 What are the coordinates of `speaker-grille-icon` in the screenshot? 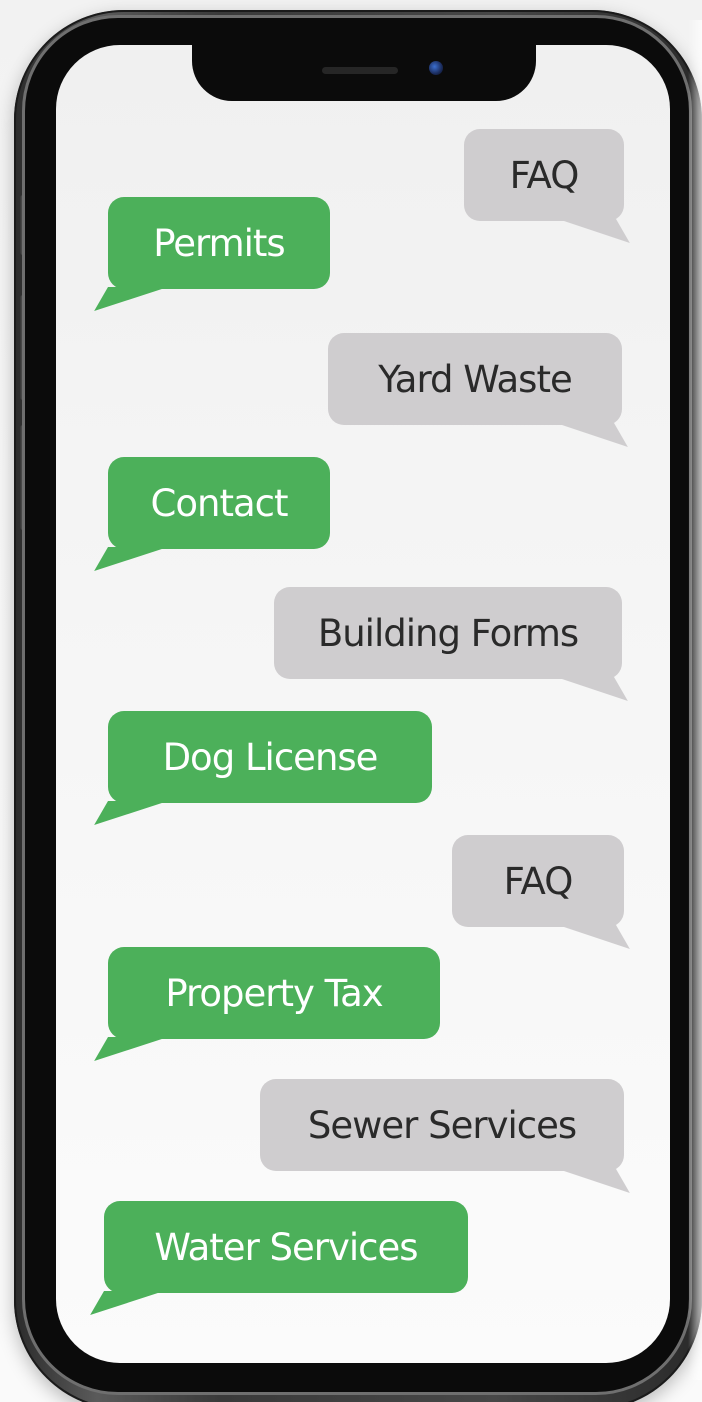 It's located at (360, 70).